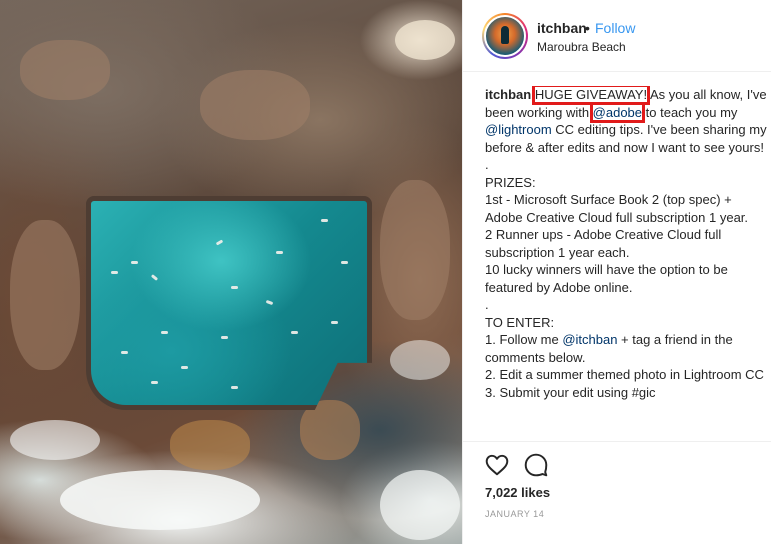  I want to click on avatar, so click(505, 36).